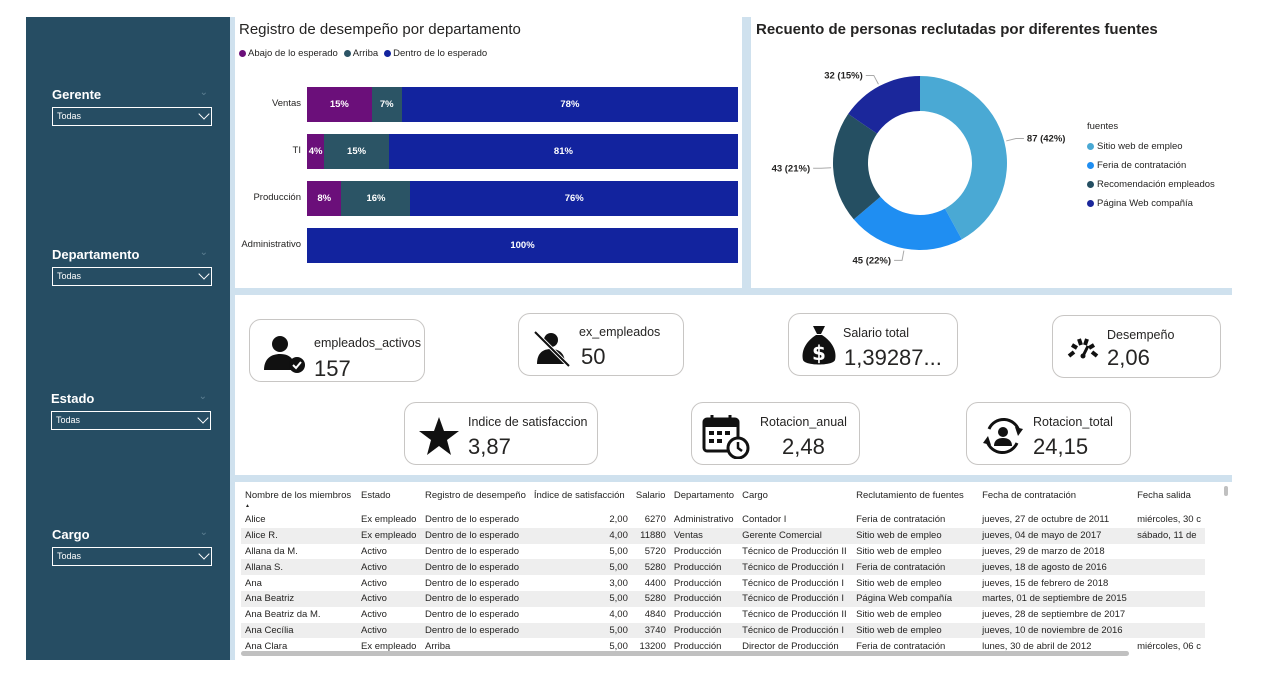  Describe the element at coordinates (651, 500) in the screenshot. I see `column-header: Salario` at that location.